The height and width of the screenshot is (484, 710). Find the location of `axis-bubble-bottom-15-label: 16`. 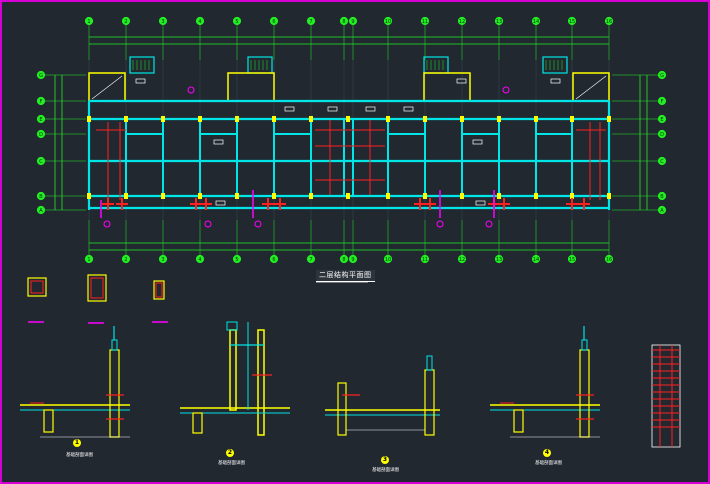

axis-bubble-bottom-15-label: 16 is located at coordinates (609, 260).